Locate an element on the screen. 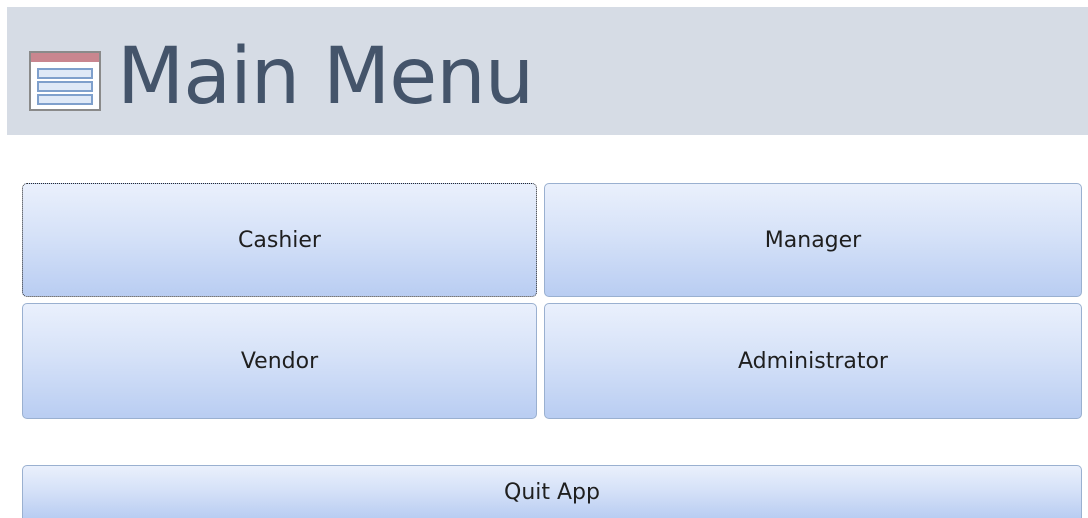 This screenshot has width=1088, height=518. cashier-button: Cashier is located at coordinates (279, 240).